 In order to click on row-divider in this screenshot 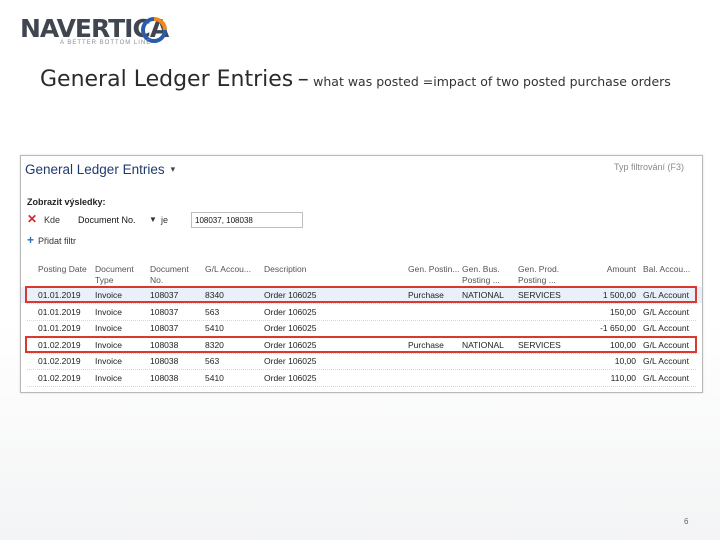, I will do `click(361, 386)`.